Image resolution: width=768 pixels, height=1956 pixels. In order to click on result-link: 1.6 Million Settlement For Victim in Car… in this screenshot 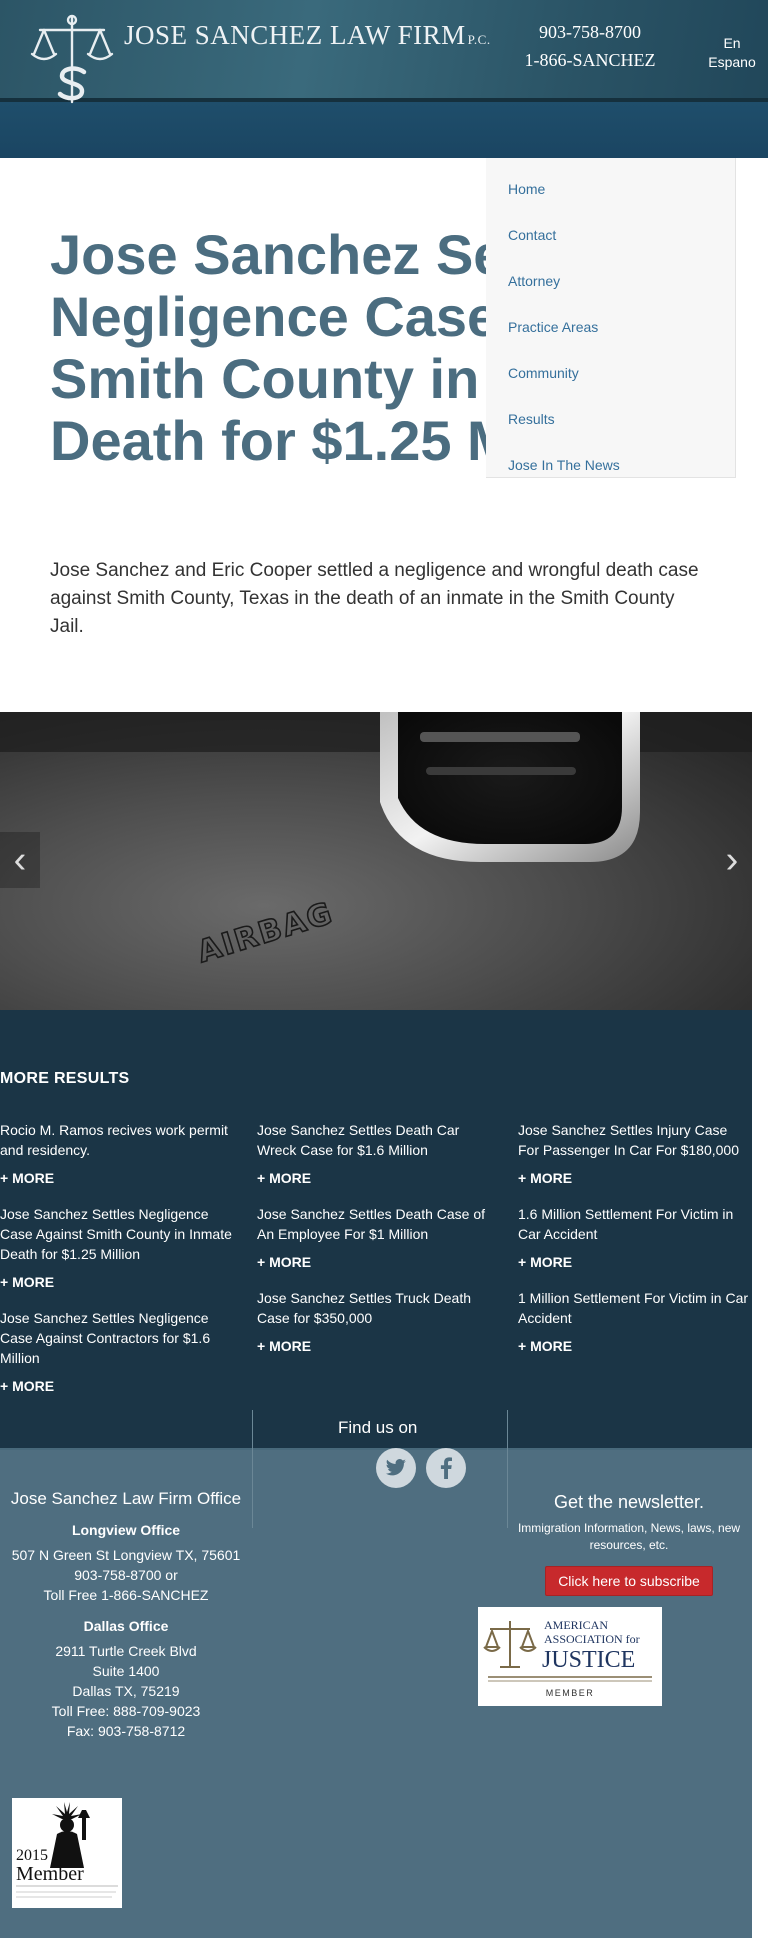, I will do `click(635, 1224)`.